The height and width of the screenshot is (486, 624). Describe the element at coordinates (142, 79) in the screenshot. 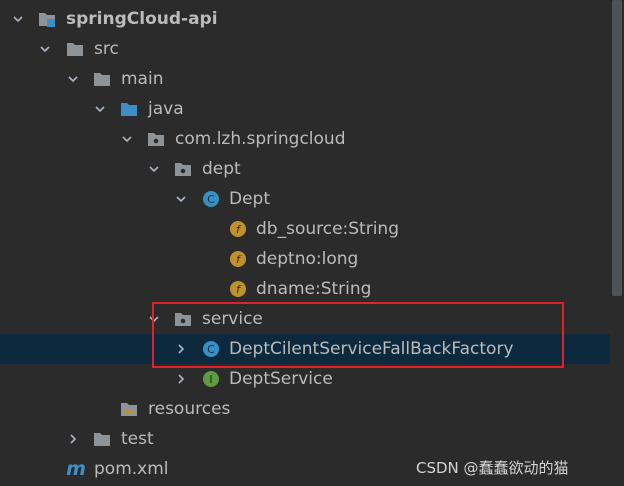

I see `tree-item-label: main` at that location.